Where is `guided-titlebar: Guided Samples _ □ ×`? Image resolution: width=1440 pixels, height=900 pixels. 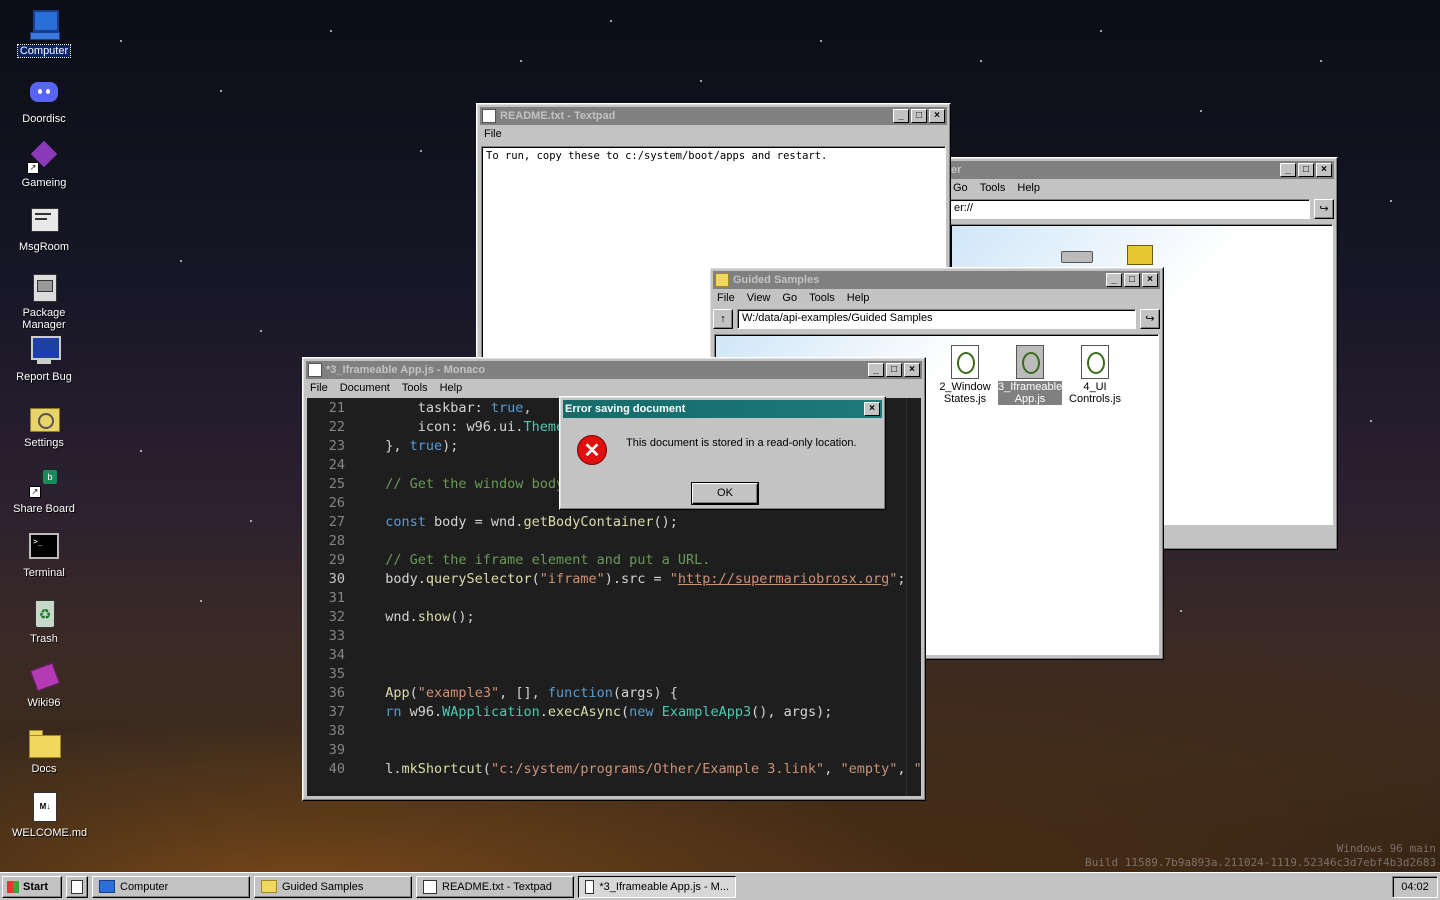
guided-titlebar: Guided Samples _ □ × is located at coordinates (936, 280).